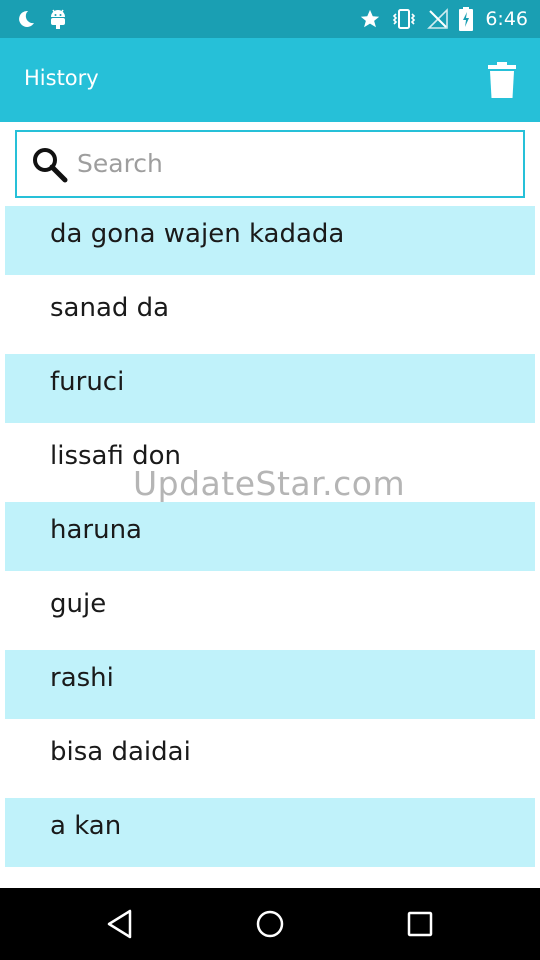  I want to click on list-item: lissafi don, so click(270, 462).